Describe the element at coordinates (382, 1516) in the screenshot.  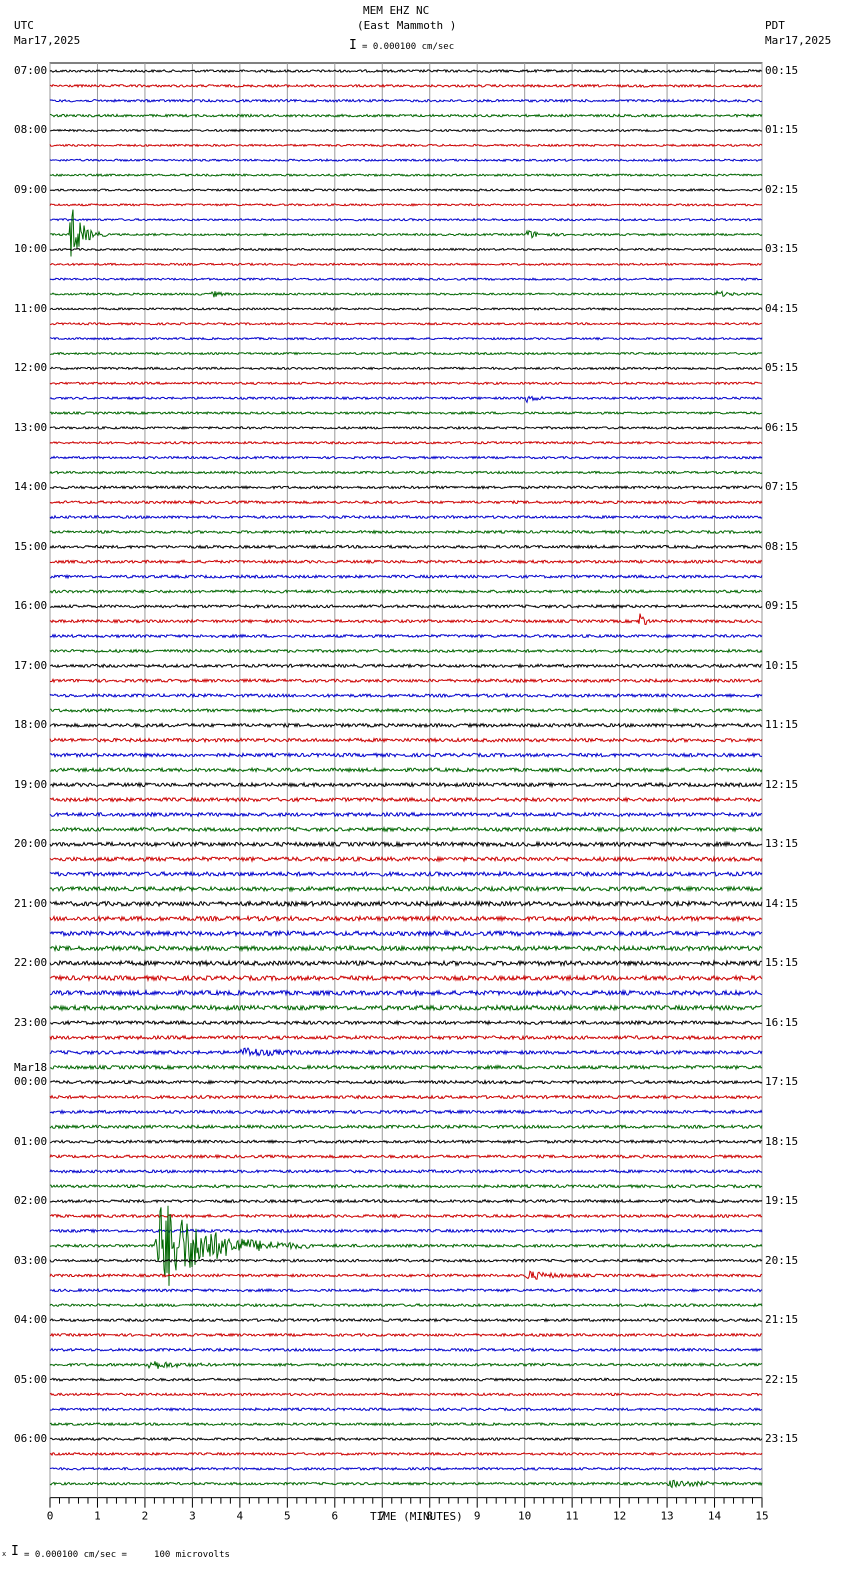
I see `x-tick-label: 7` at that location.